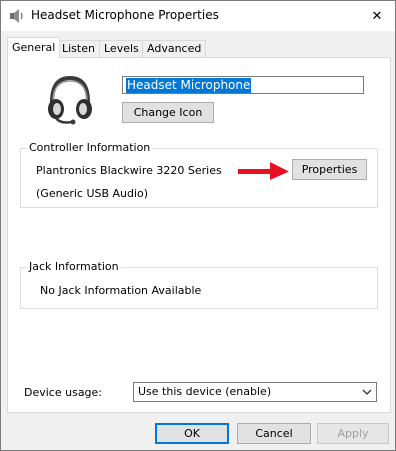  What do you see at coordinates (205, 391) in the screenshot?
I see `device-usage-value: Use this device (enable)` at bounding box center [205, 391].